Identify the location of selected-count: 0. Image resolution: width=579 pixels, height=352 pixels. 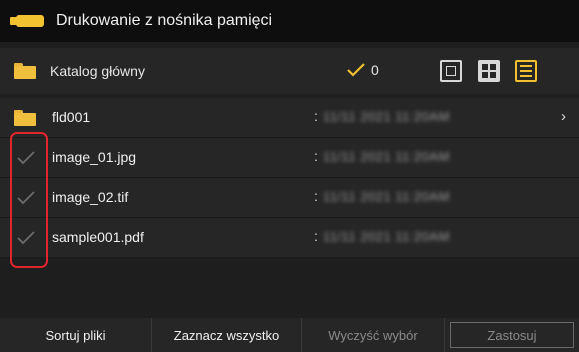
(362, 70).